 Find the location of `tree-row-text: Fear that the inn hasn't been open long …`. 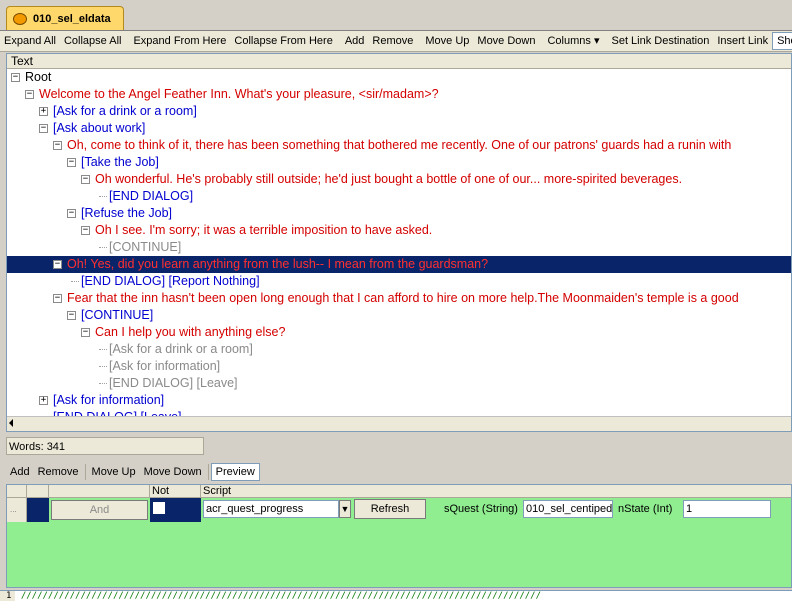

tree-row-text: Fear that the inn hasn't been open long … is located at coordinates (403, 298).